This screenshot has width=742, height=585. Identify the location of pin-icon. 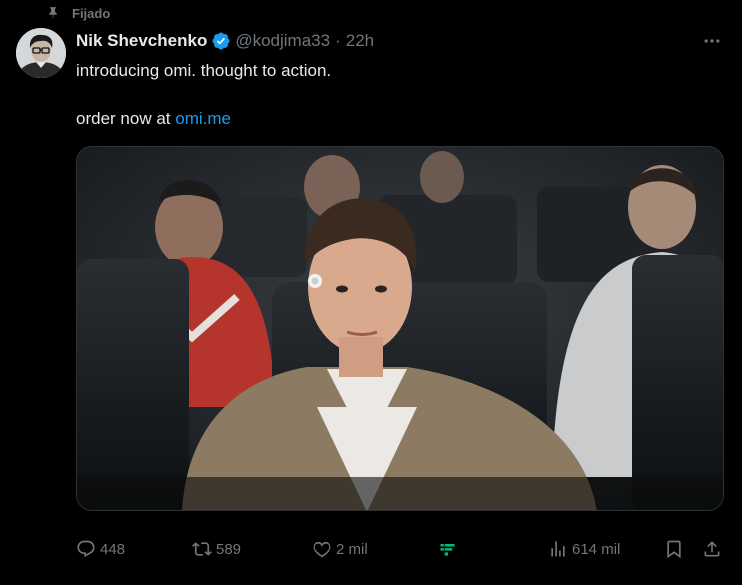
(53, 13).